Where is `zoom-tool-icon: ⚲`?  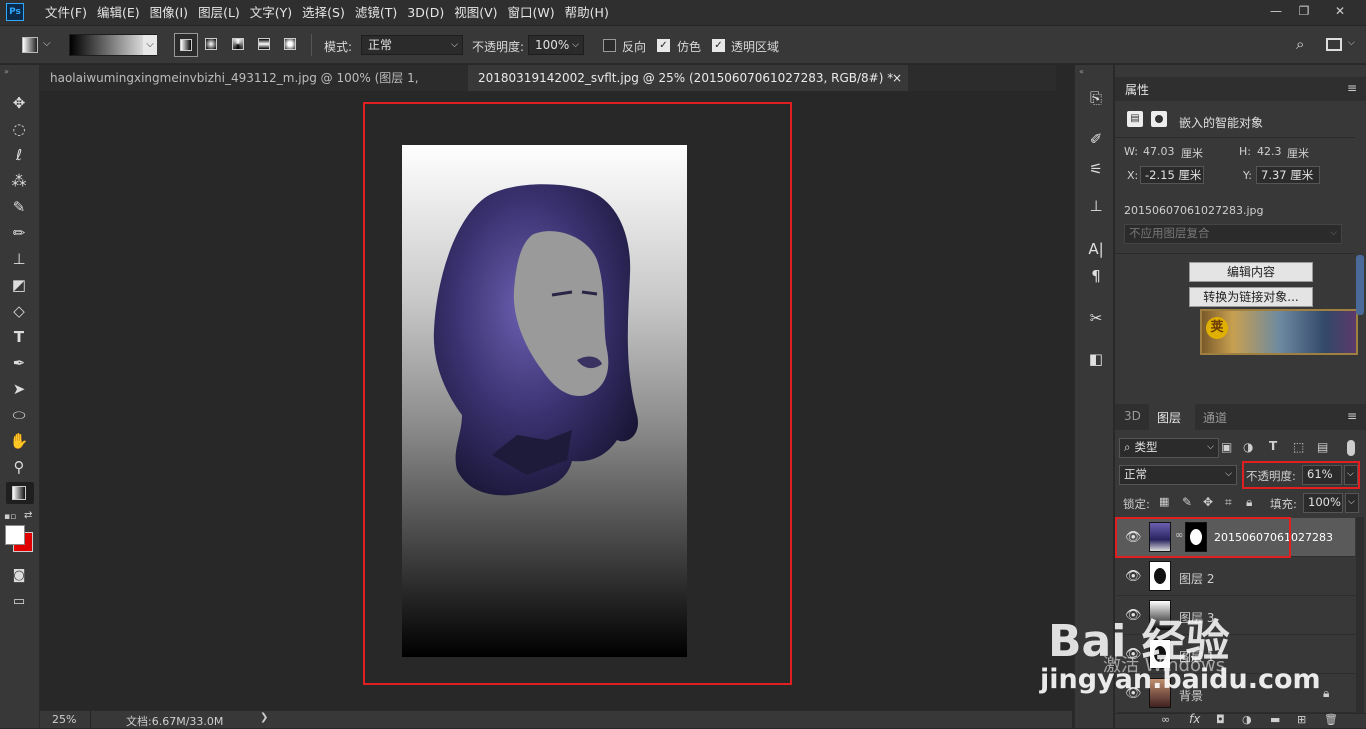
zoom-tool-icon: ⚲ is located at coordinates (19, 467).